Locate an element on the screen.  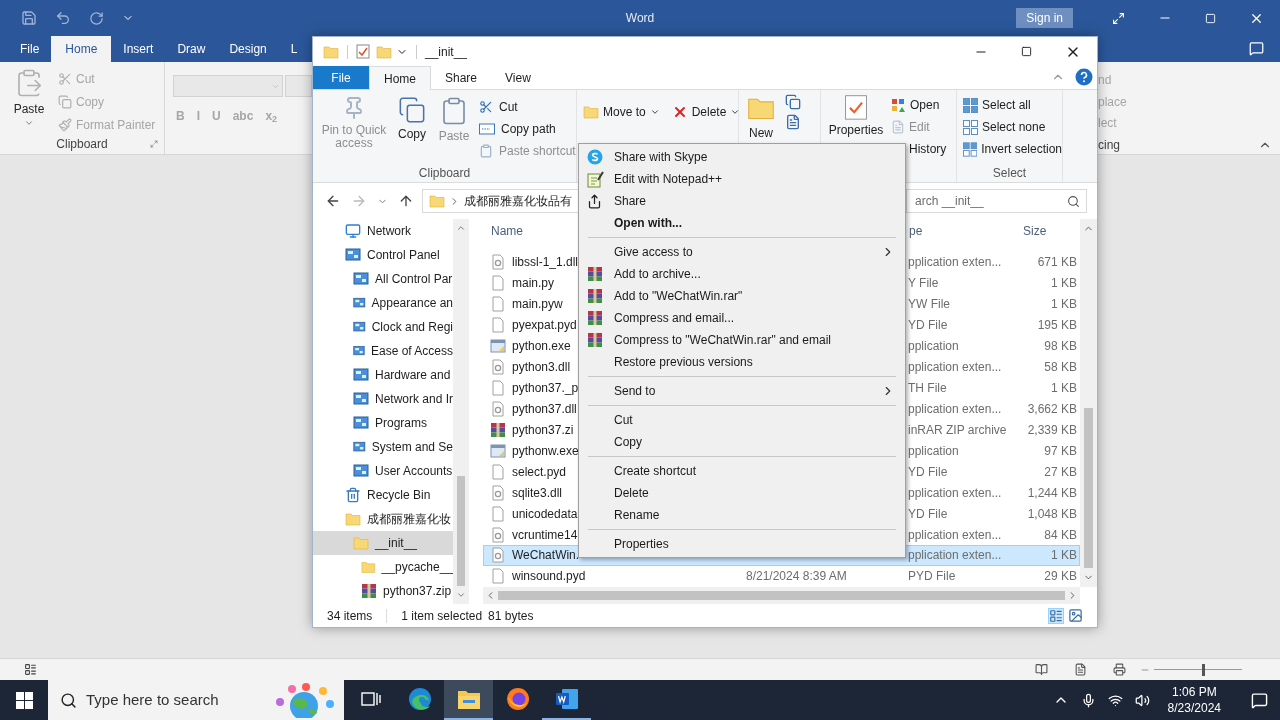
file-name: vcruntime14 is located at coordinates (545, 535).